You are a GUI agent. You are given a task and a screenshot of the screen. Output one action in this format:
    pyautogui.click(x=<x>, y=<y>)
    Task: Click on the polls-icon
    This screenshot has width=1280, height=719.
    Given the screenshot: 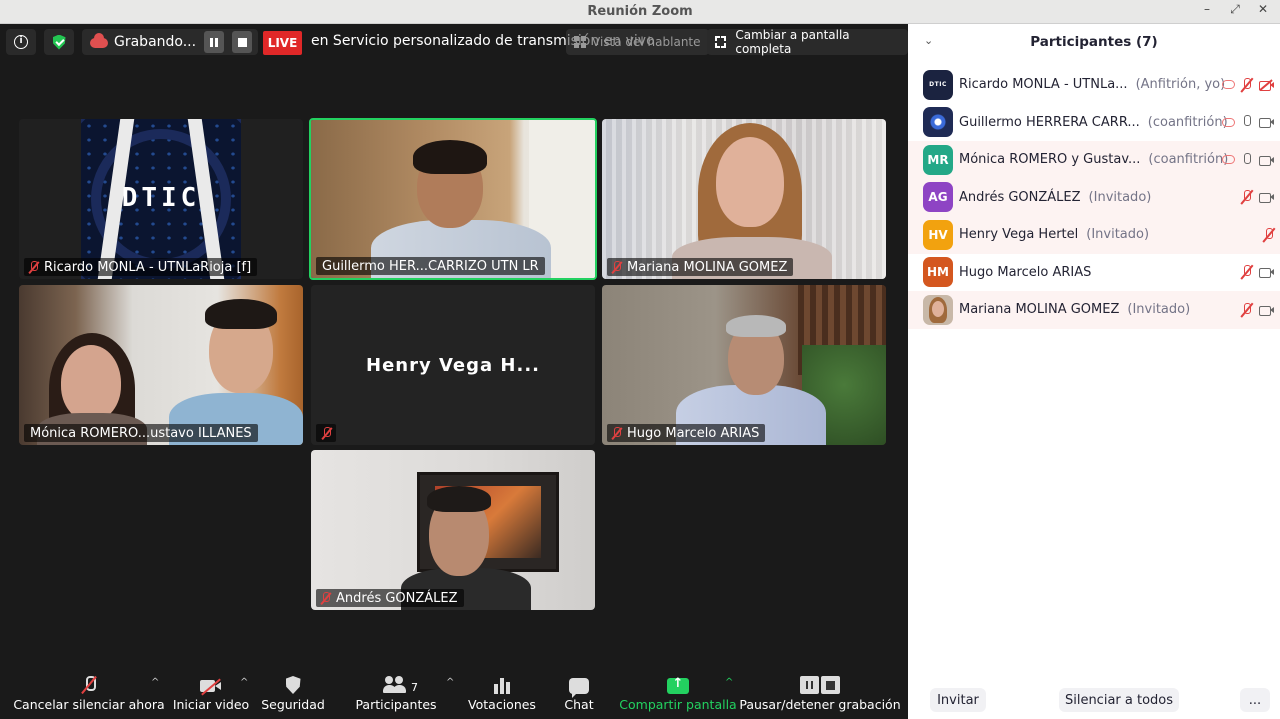 What is the action you would take?
    pyautogui.click(x=502, y=685)
    